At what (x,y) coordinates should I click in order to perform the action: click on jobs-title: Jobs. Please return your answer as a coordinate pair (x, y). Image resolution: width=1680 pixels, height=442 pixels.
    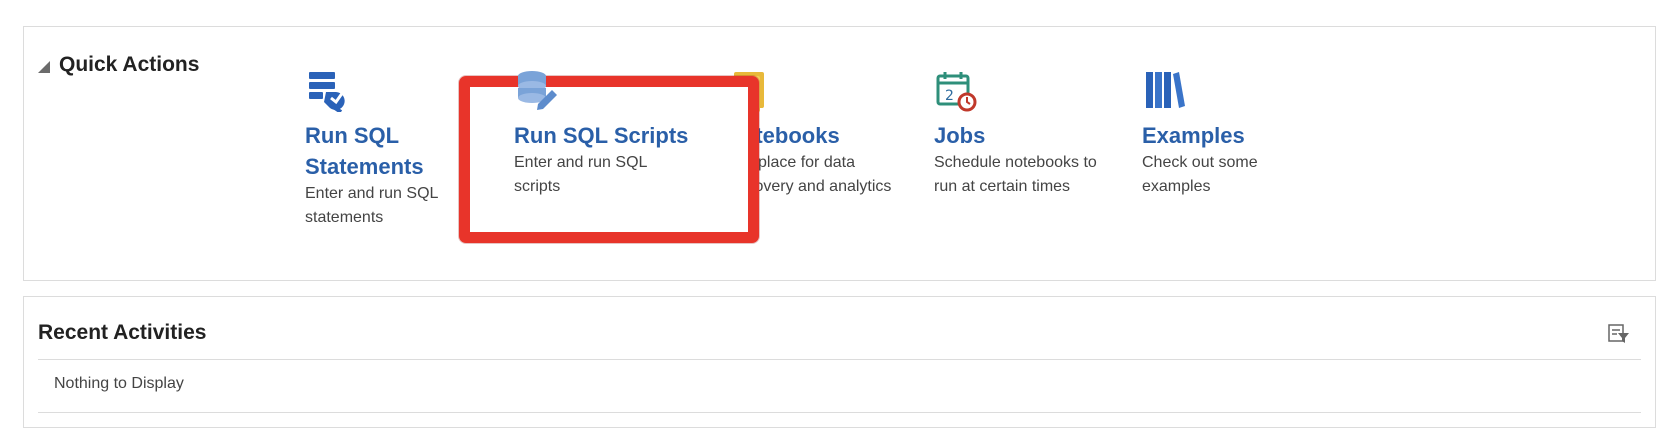
    Looking at the image, I should click on (1034, 135).